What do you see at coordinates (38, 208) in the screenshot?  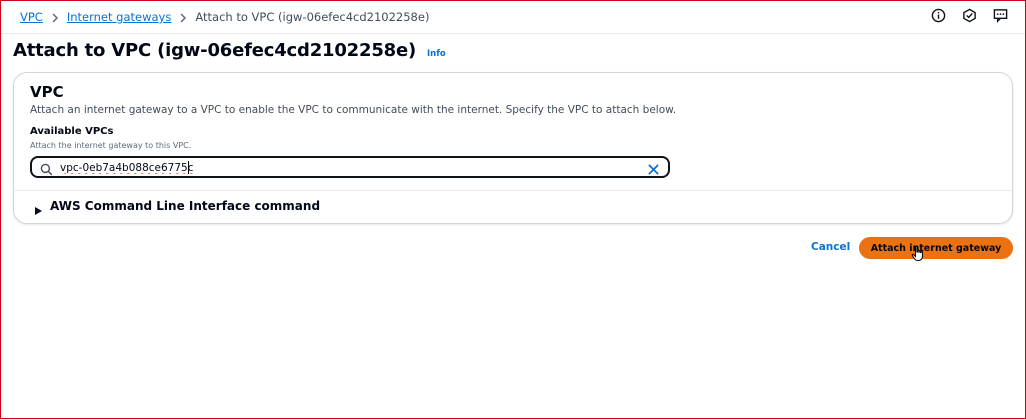 I see `caret-right-icon` at bounding box center [38, 208].